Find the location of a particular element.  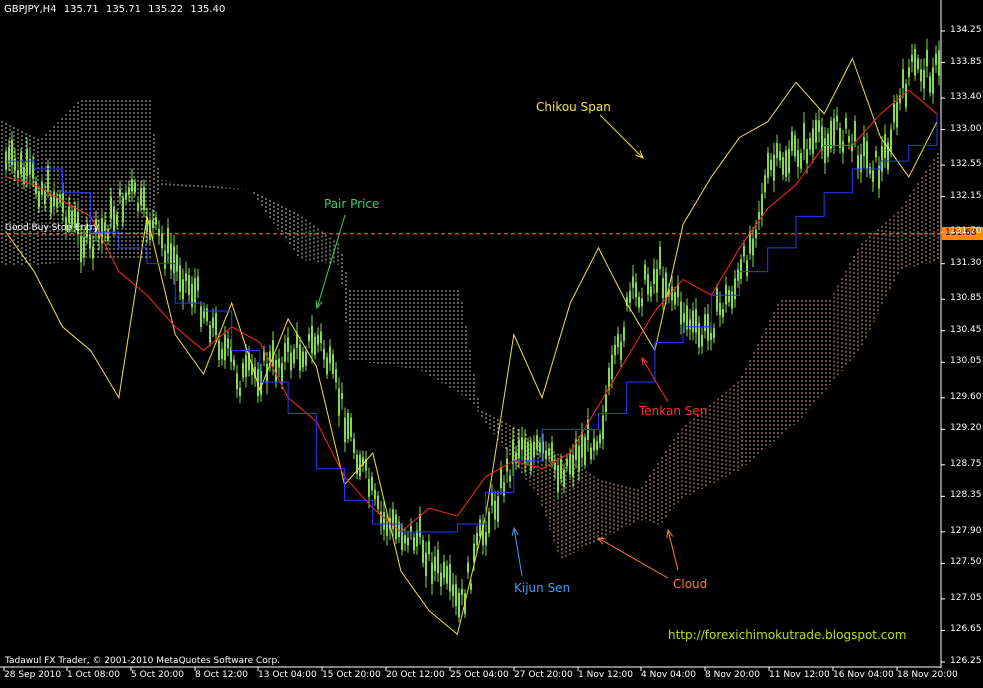

price-tick-label: 130.45 is located at coordinates (966, 329).